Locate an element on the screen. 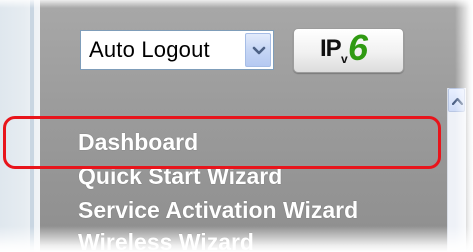  ipv6-button: IP v 6 is located at coordinates (348, 50).